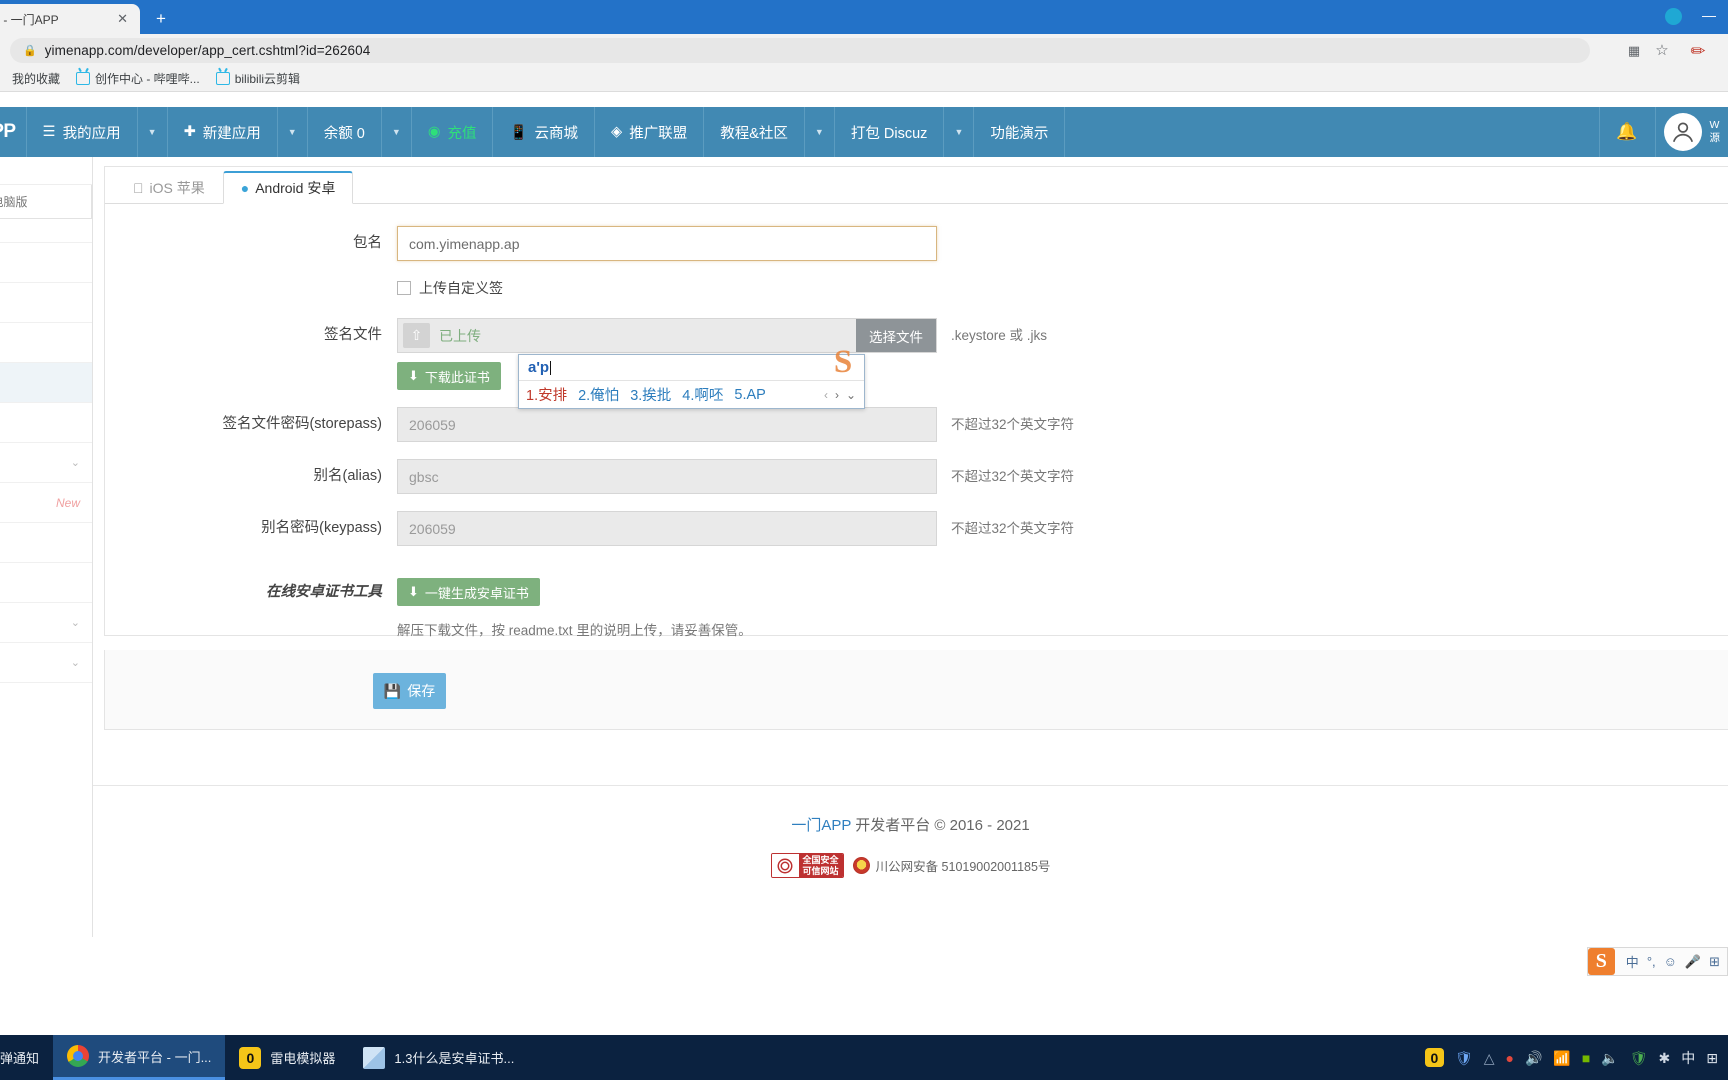  What do you see at coordinates (161, 19) in the screenshot?
I see `new-tab-button: +` at bounding box center [161, 19].